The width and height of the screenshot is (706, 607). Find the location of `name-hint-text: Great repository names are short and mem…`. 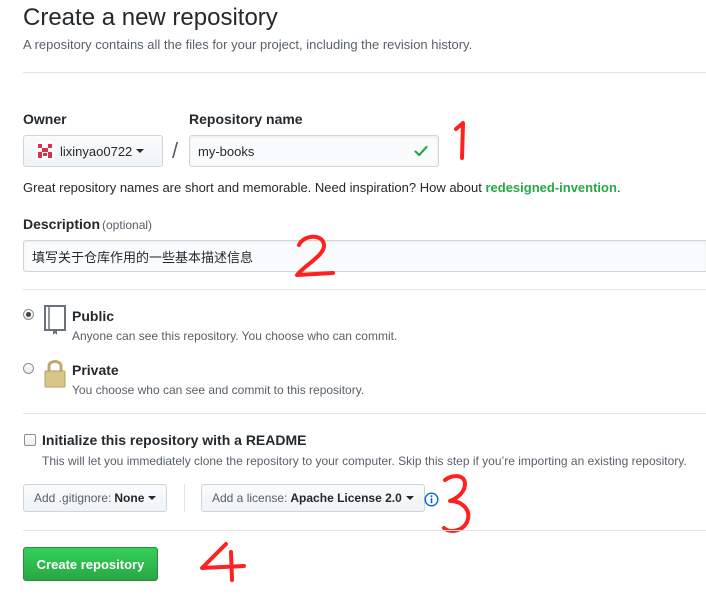

name-hint-text: Great repository names are short and mem… is located at coordinates (254, 187).